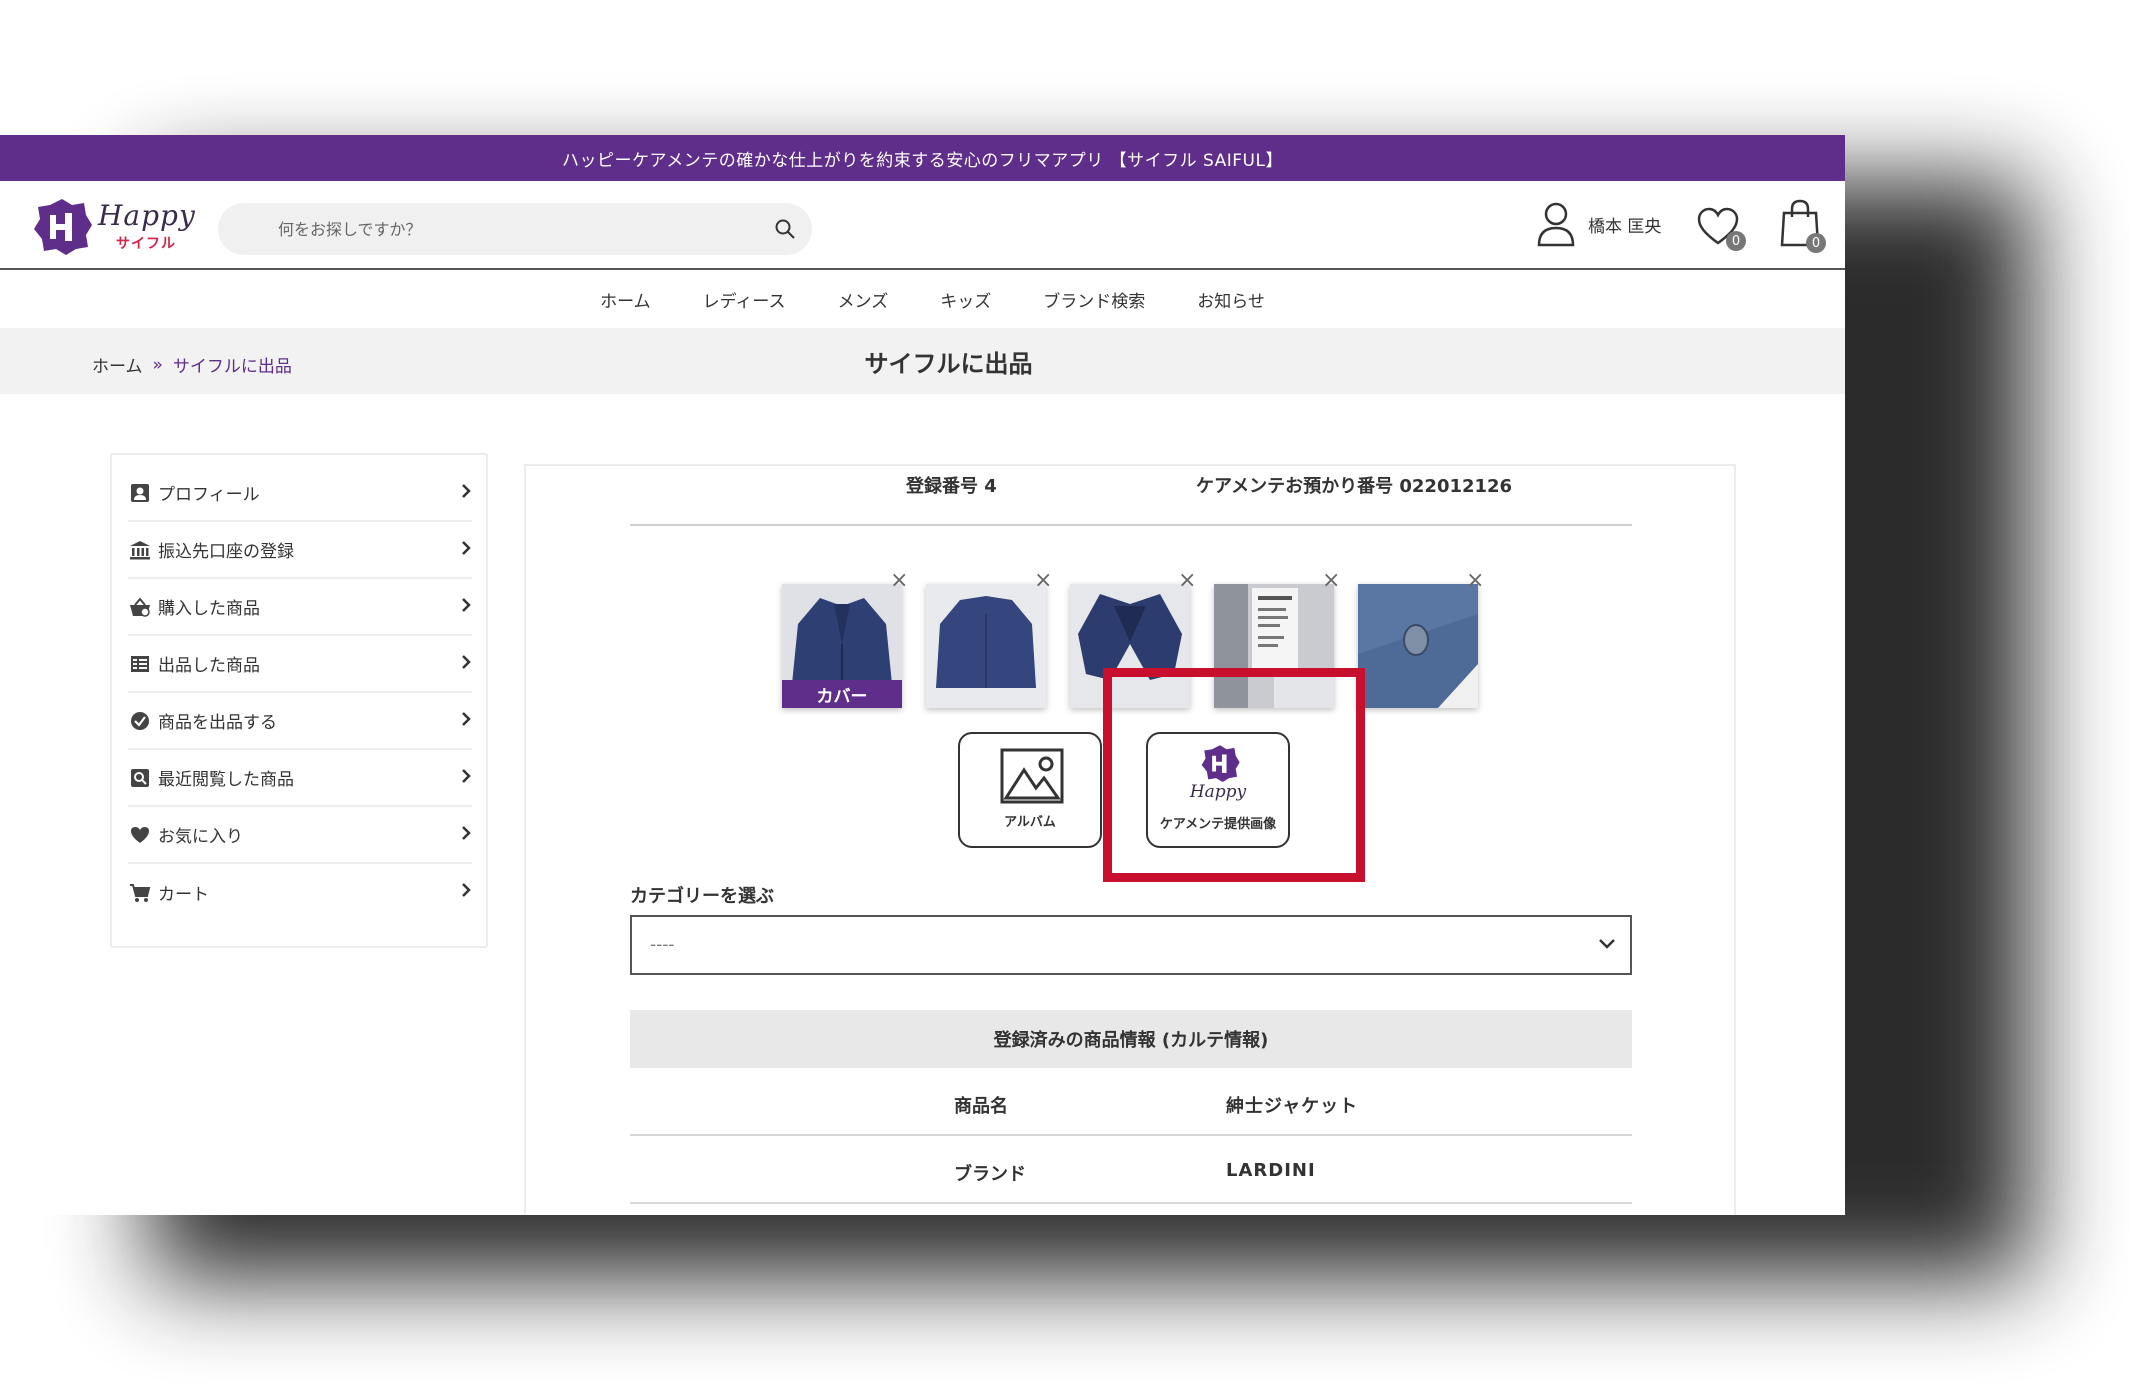  Describe the element at coordinates (1234, 775) in the screenshot. I see `highlight-annotation-box` at that location.